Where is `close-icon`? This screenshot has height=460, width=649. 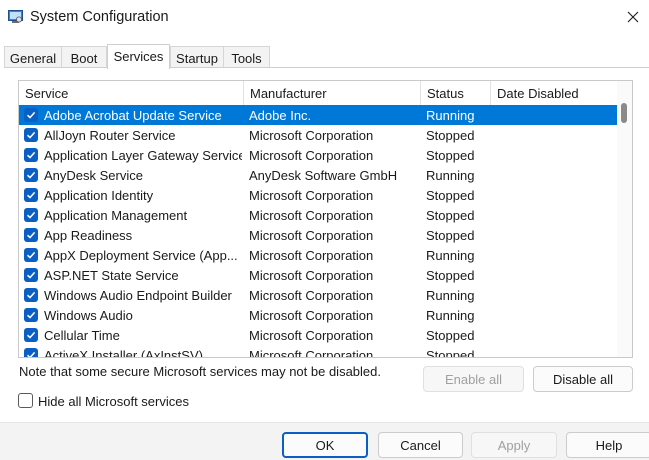
close-icon is located at coordinates (632, 17).